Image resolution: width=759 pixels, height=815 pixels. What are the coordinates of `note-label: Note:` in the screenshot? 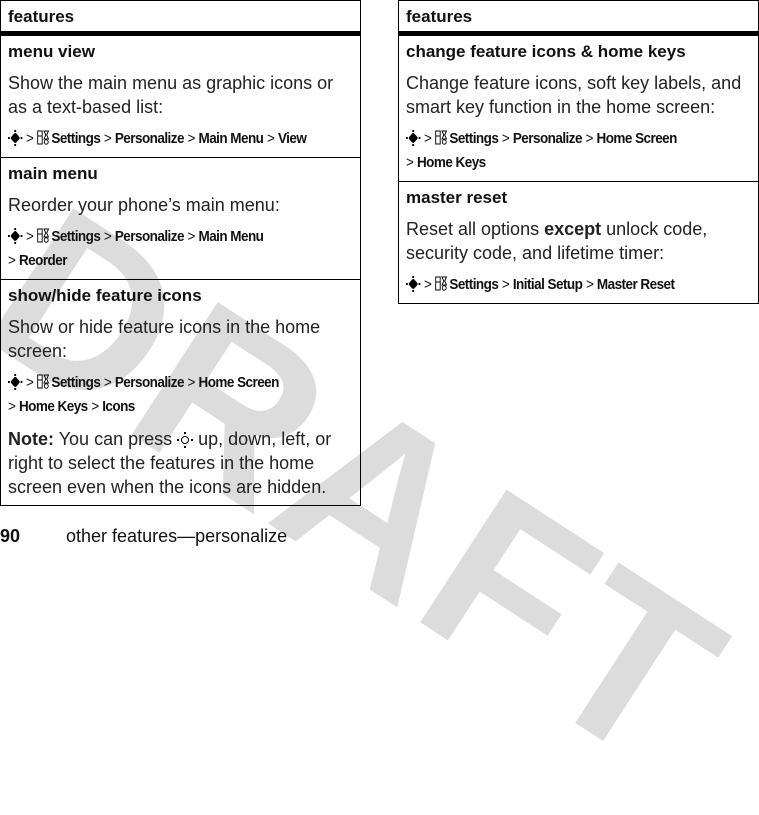 It's located at (31, 439).